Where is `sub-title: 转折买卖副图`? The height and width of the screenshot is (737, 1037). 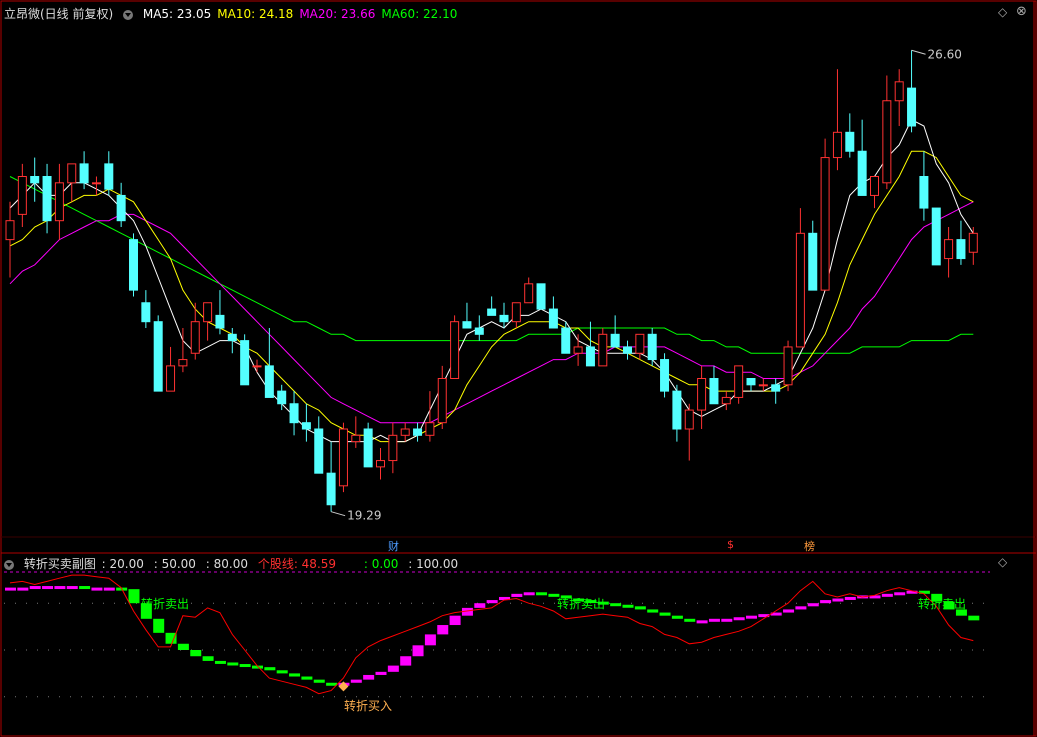
sub-title: 转折买卖副图 is located at coordinates (59, 564).